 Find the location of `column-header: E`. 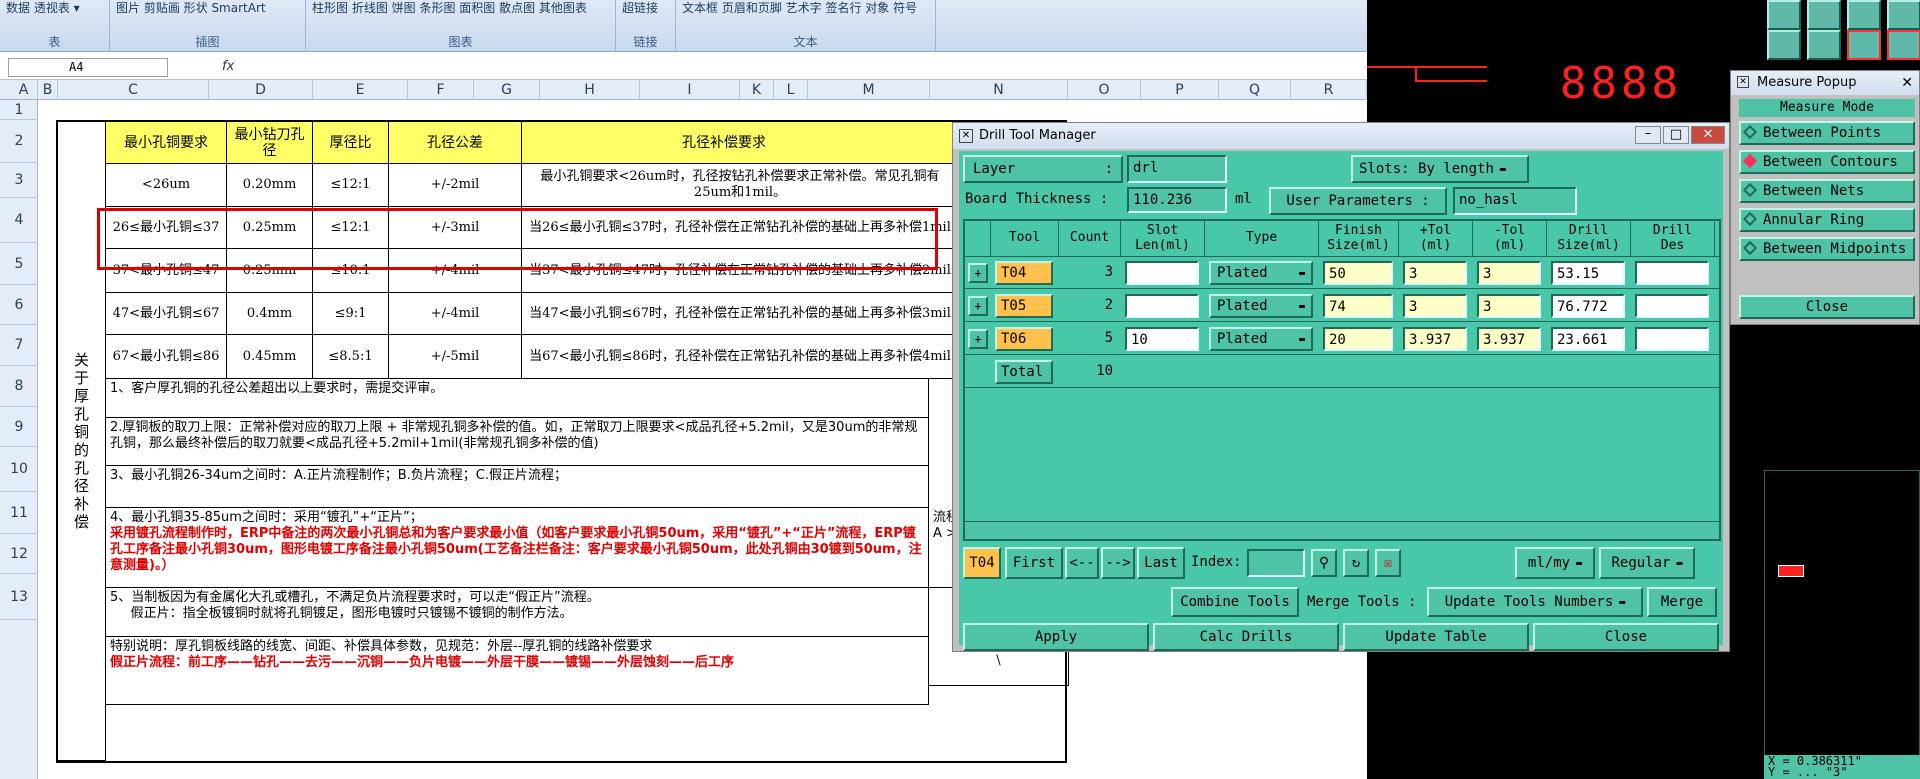

column-header: E is located at coordinates (360, 90).